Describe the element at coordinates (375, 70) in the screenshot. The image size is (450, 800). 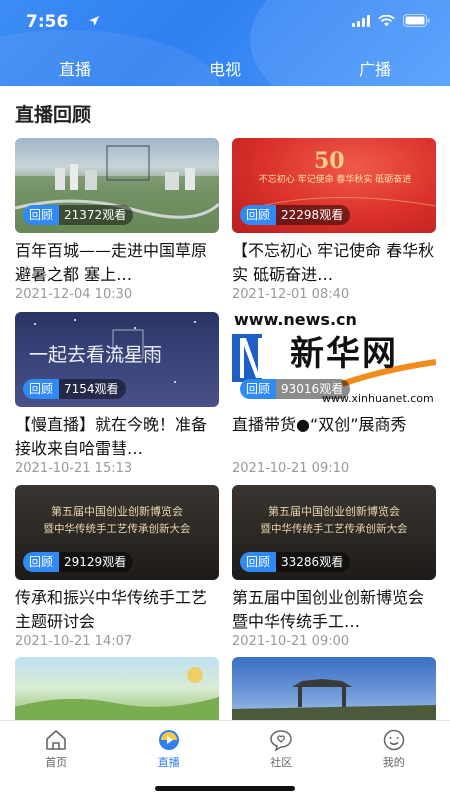
I see `tab-radio: 广播` at that location.